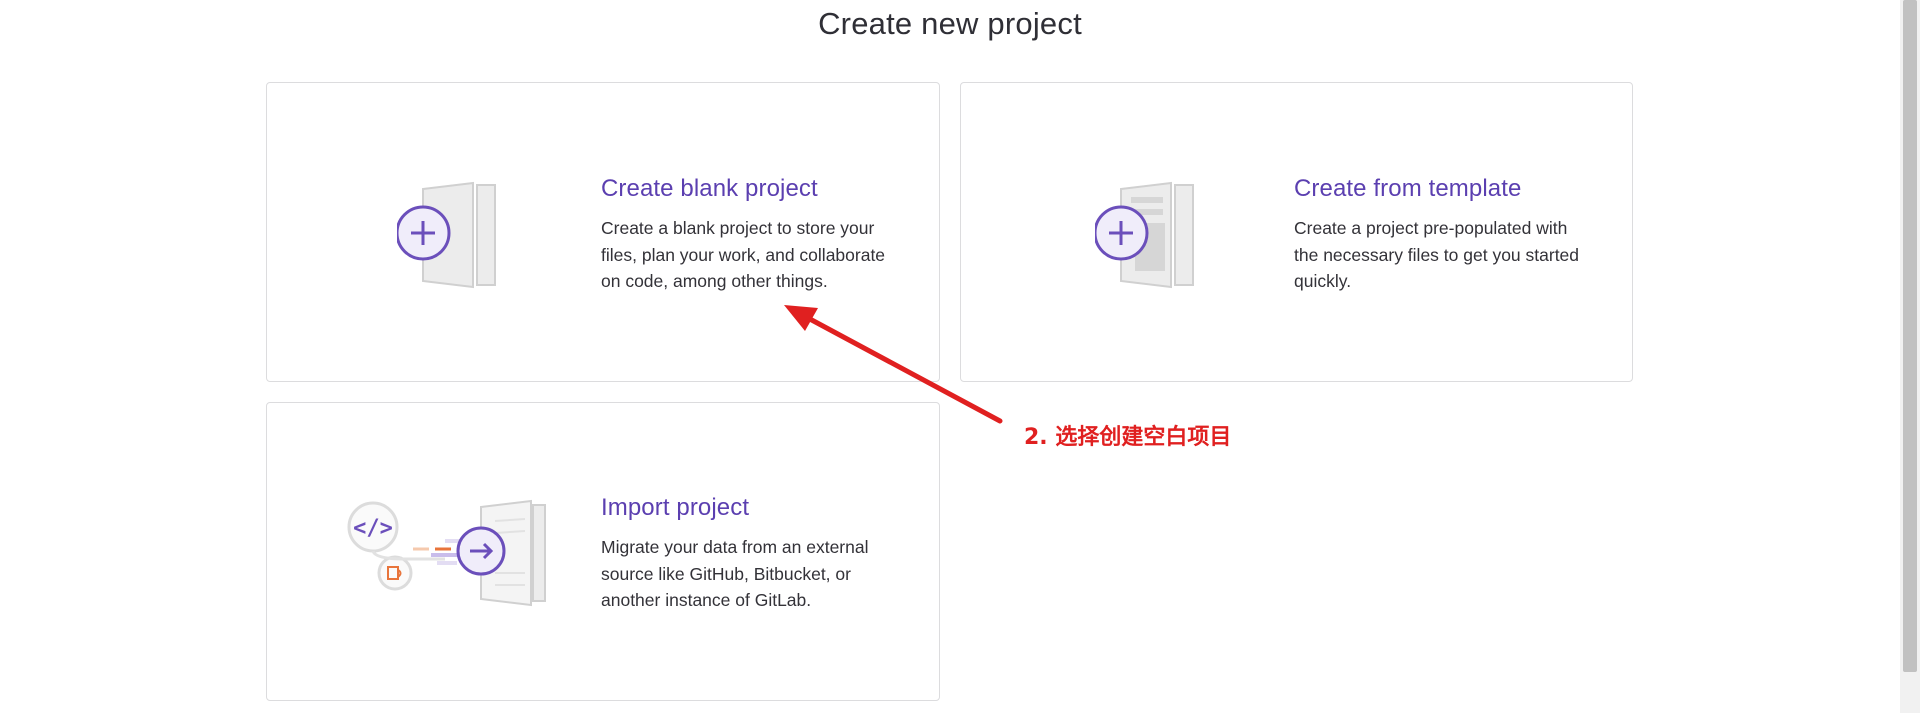  What do you see at coordinates (456, 235) in the screenshot?
I see `blank-project-icon` at bounding box center [456, 235].